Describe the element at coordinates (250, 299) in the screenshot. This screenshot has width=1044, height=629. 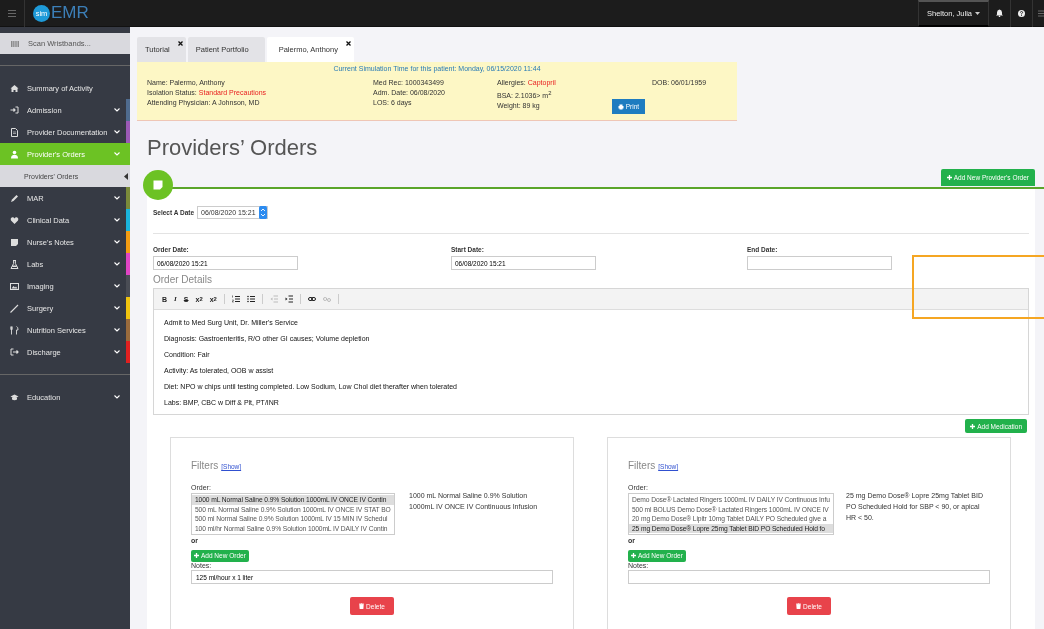
I see `bulleted-list-icon` at that location.